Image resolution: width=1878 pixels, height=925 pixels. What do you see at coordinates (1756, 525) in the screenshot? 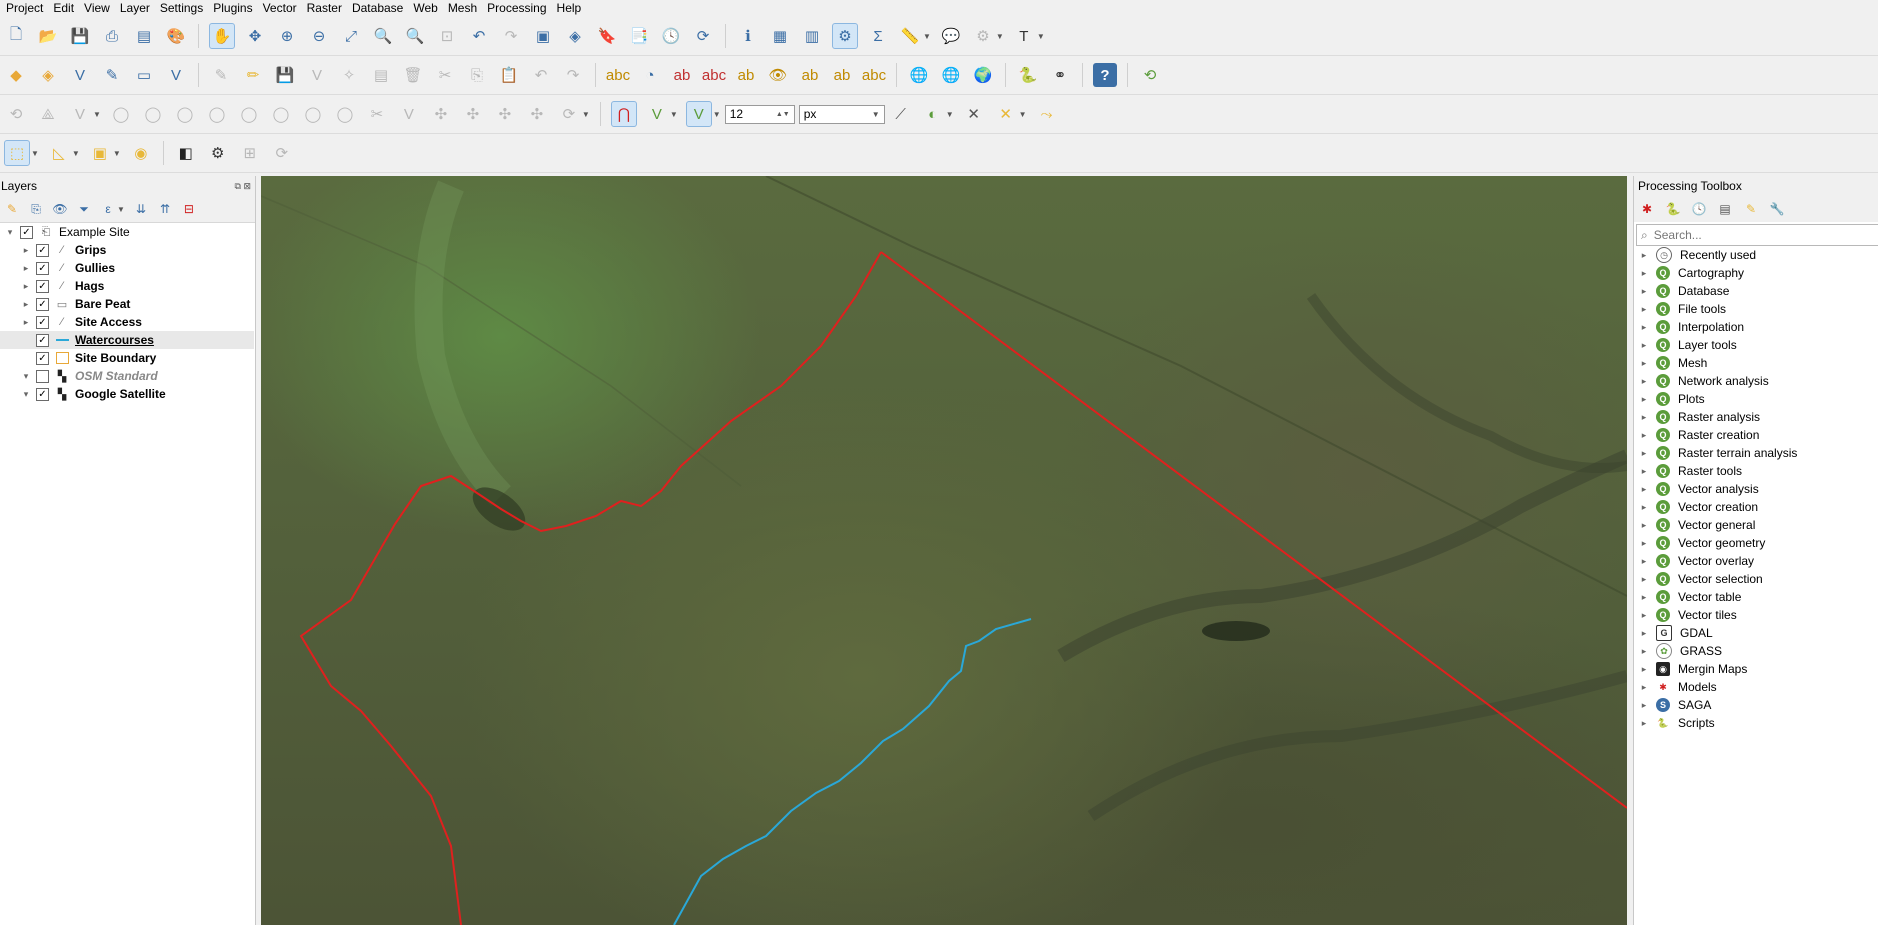
I see `toolbox-item: ▸ Q Vector general` at bounding box center [1756, 525].